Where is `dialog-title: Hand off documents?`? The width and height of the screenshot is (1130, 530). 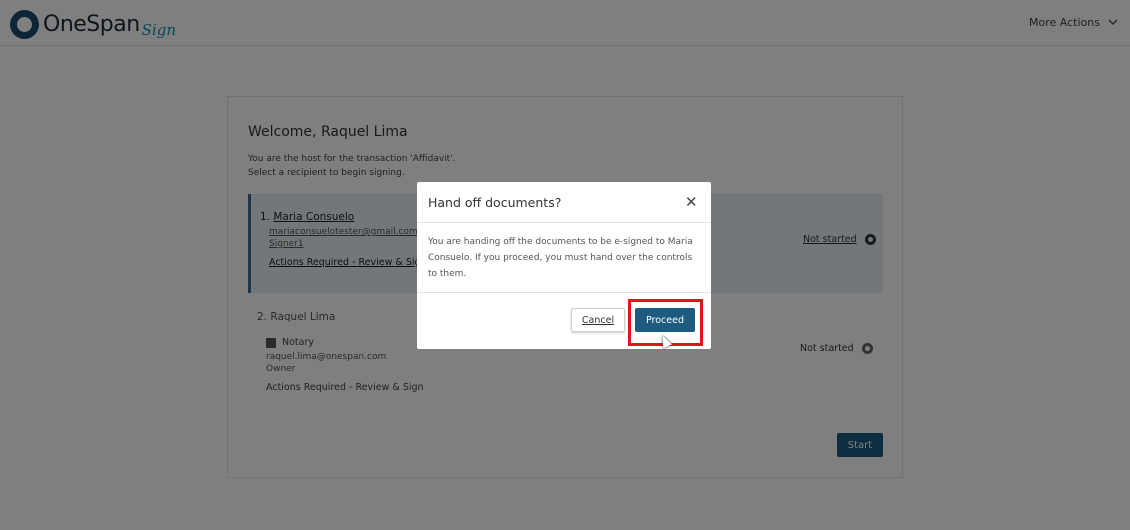 dialog-title: Hand off documents? is located at coordinates (495, 202).